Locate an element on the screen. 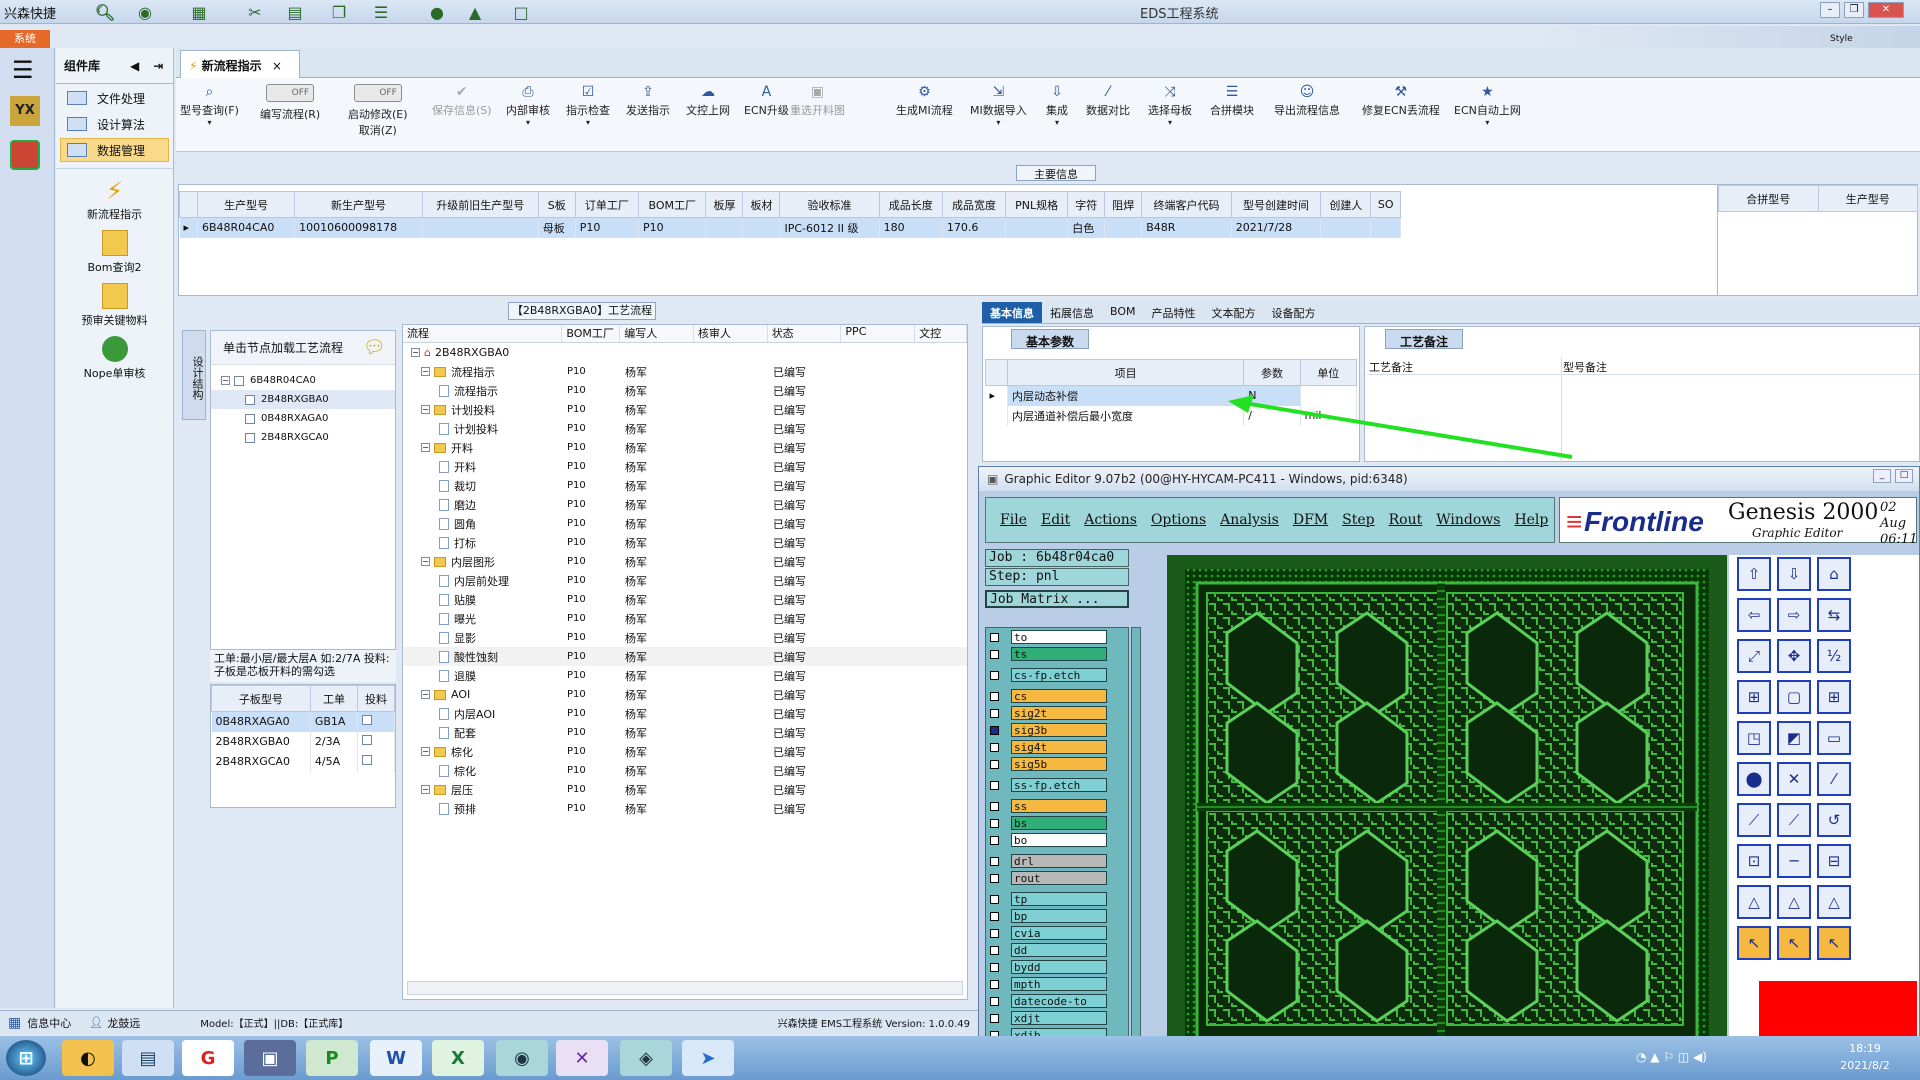 Image resolution: width=1920 pixels, height=1080 pixels. layer-row: cvia is located at coordinates (1057, 933).